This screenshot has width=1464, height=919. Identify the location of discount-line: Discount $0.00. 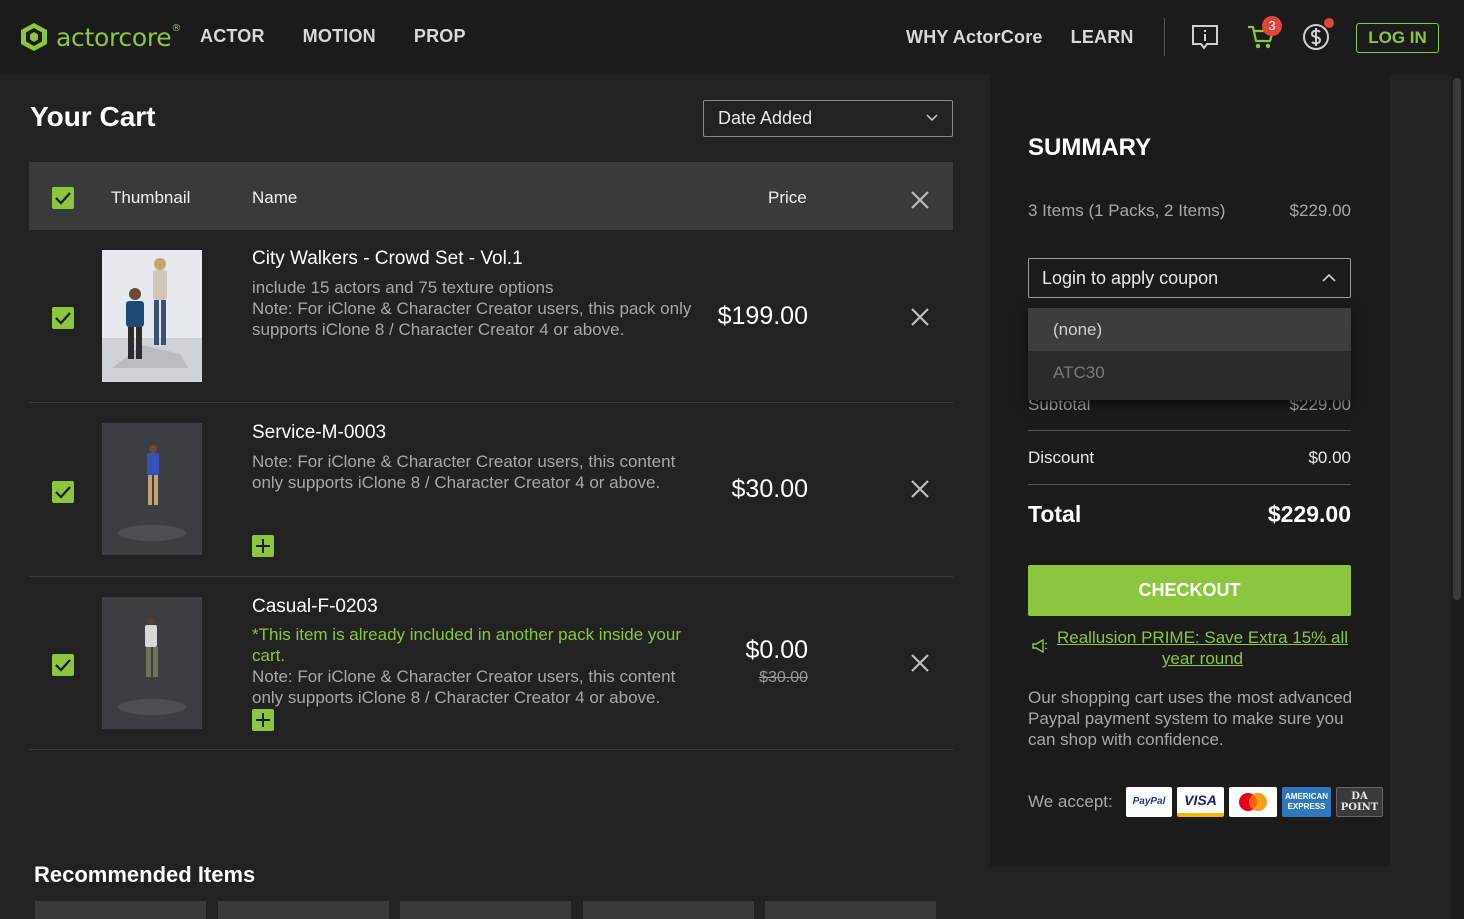
(1189, 458).